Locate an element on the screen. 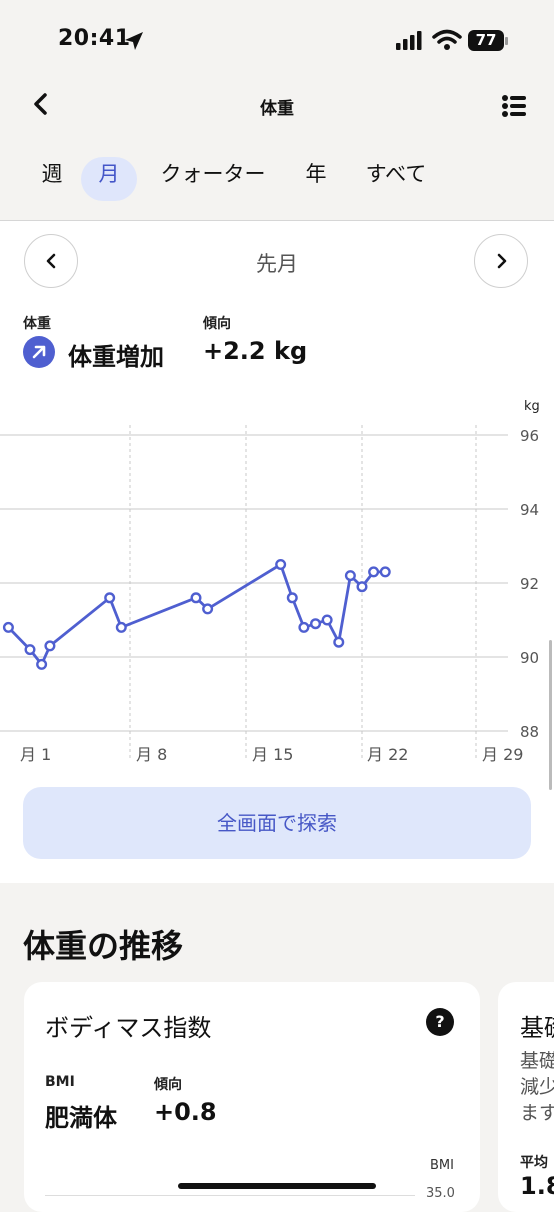 This screenshot has height=1212, width=554. cellular-signal-icon is located at coordinates (409, 40).